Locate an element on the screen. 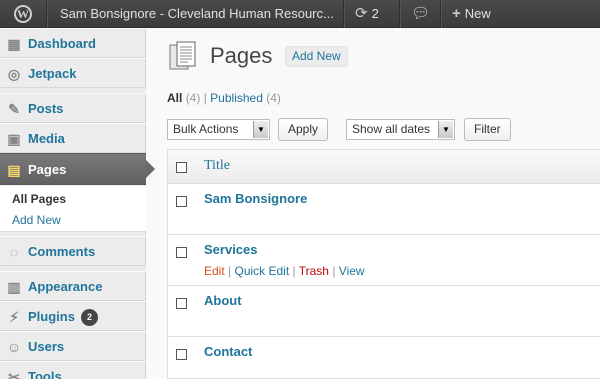 The width and height of the screenshot is (600, 379). plugins-update-badge: 2 is located at coordinates (89, 317).